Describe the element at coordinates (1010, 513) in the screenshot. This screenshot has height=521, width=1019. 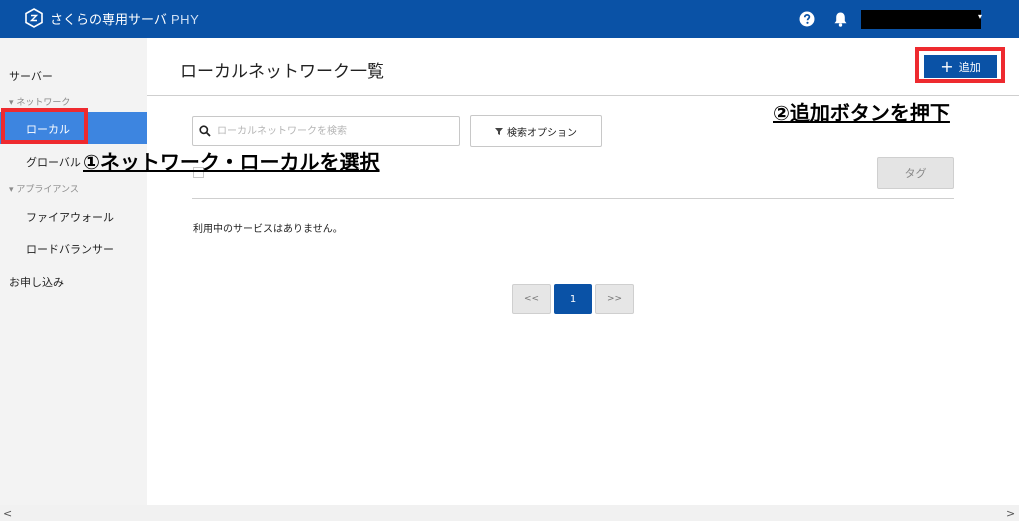
I see `scroll-right-icon: >` at that location.